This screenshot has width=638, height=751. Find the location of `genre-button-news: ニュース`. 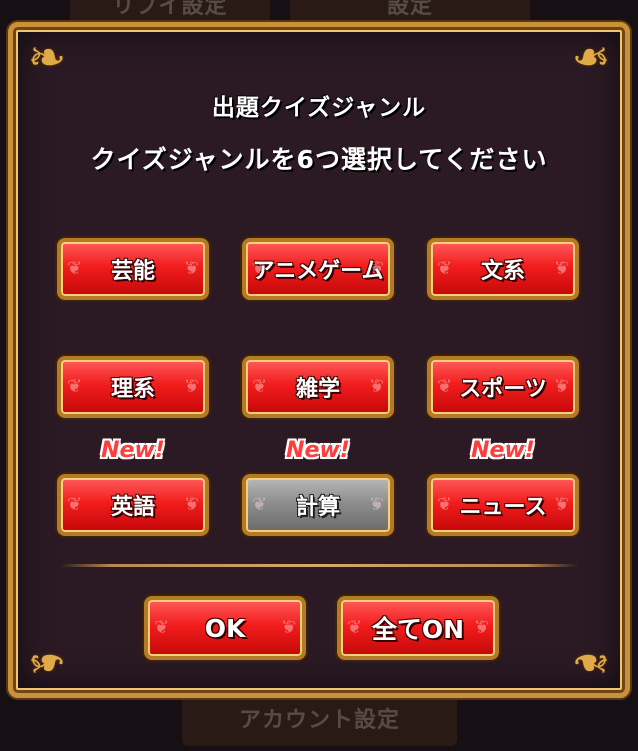

genre-button-news: ニュース is located at coordinates (503, 505).